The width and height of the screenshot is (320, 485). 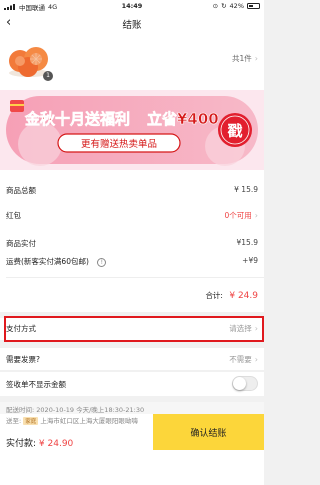 I want to click on address-tag: 家庭, so click(x=31, y=421).